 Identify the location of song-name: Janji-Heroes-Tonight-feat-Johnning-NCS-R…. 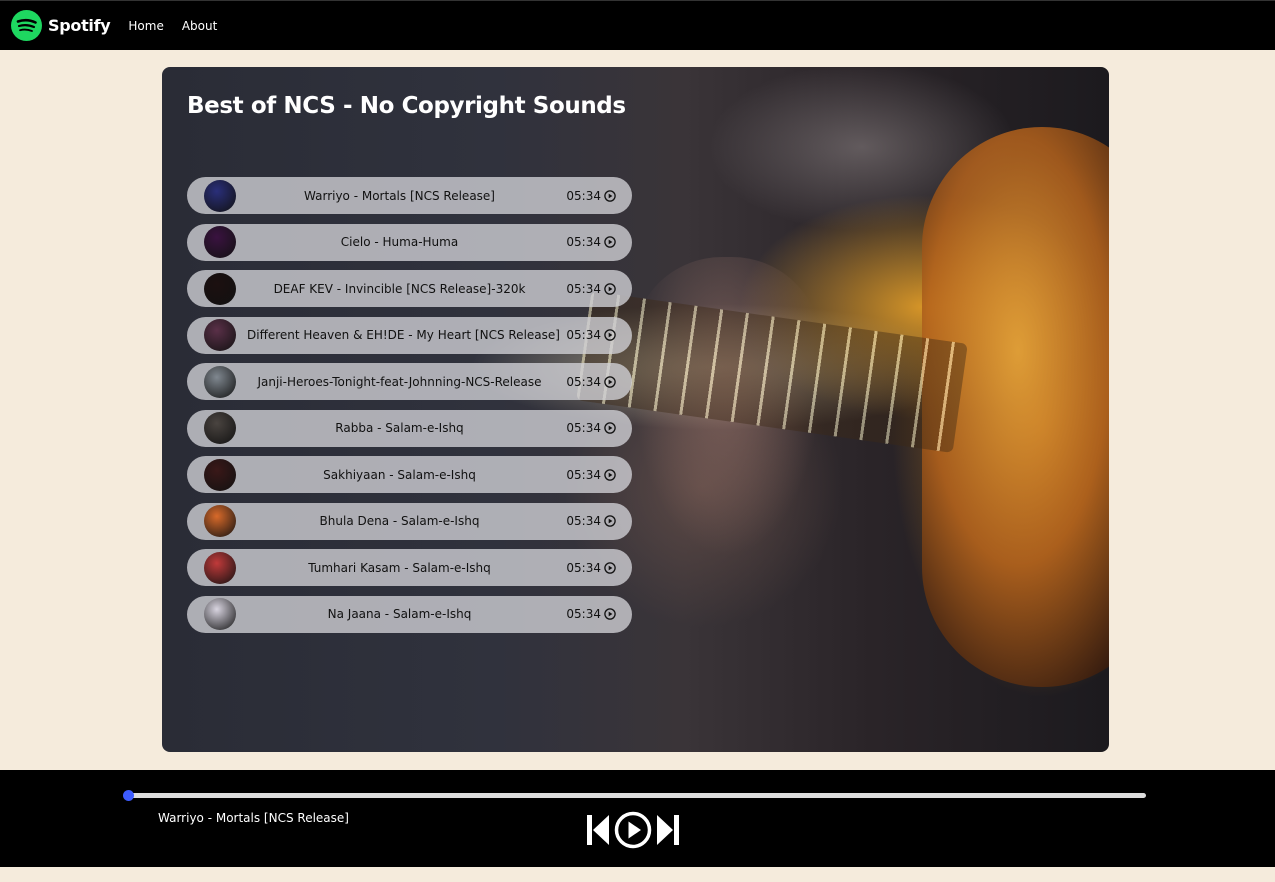
(399, 381).